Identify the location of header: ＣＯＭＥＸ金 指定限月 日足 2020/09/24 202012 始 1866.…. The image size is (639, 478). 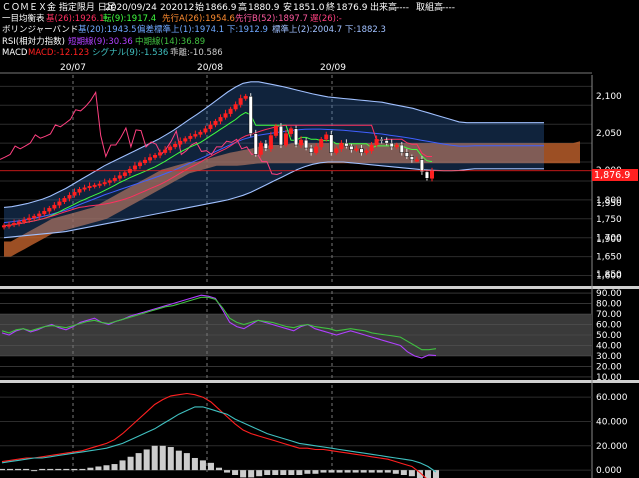
(228, 7).